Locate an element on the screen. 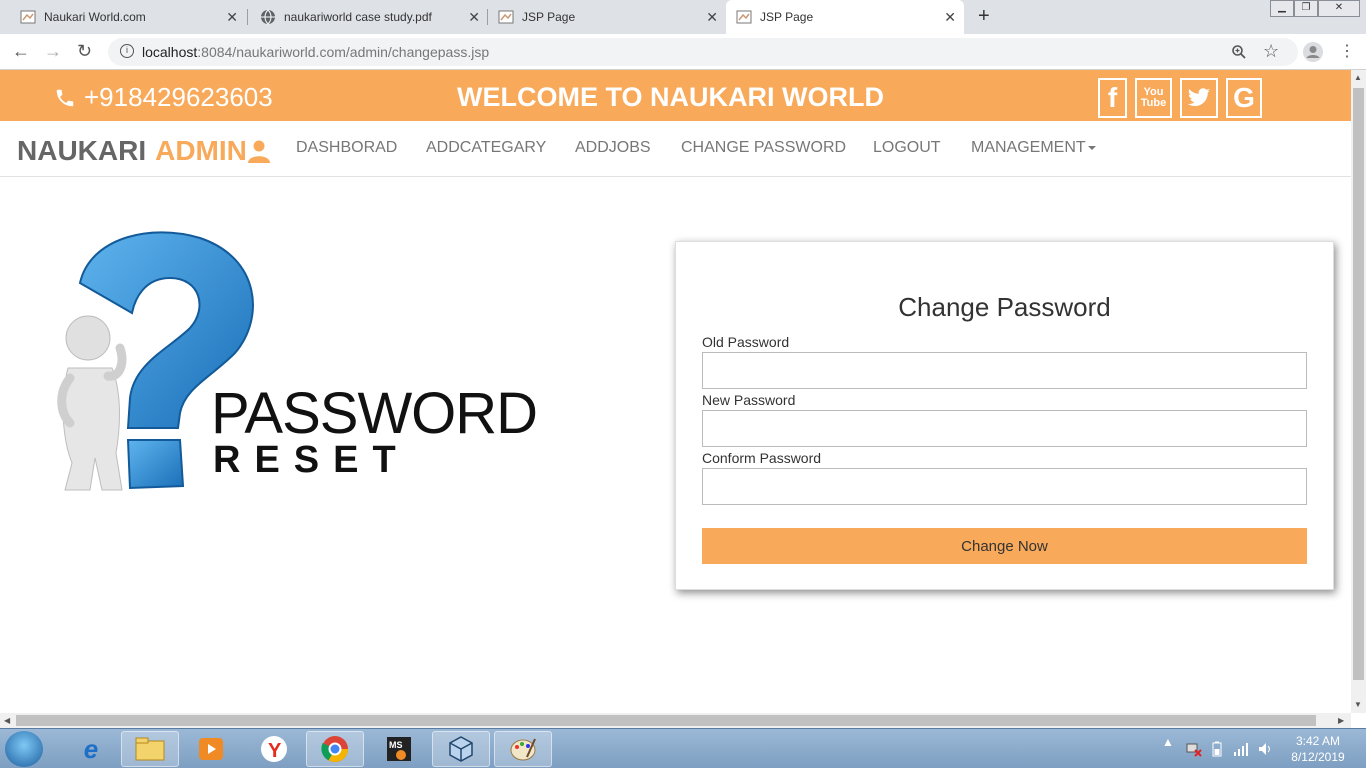  browser-tab-1: Naukari World.com ✕ is located at coordinates (123, 17).